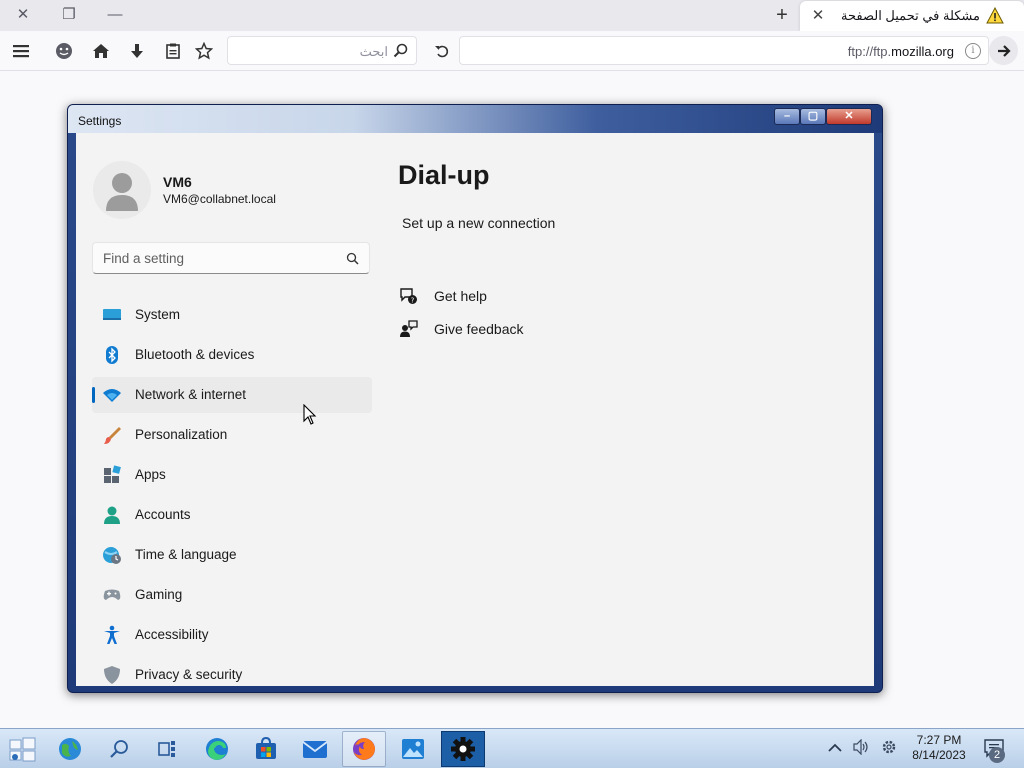 This screenshot has height=768, width=1024. What do you see at coordinates (232, 475) in the screenshot?
I see `sidebar-item-apps: Apps` at bounding box center [232, 475].